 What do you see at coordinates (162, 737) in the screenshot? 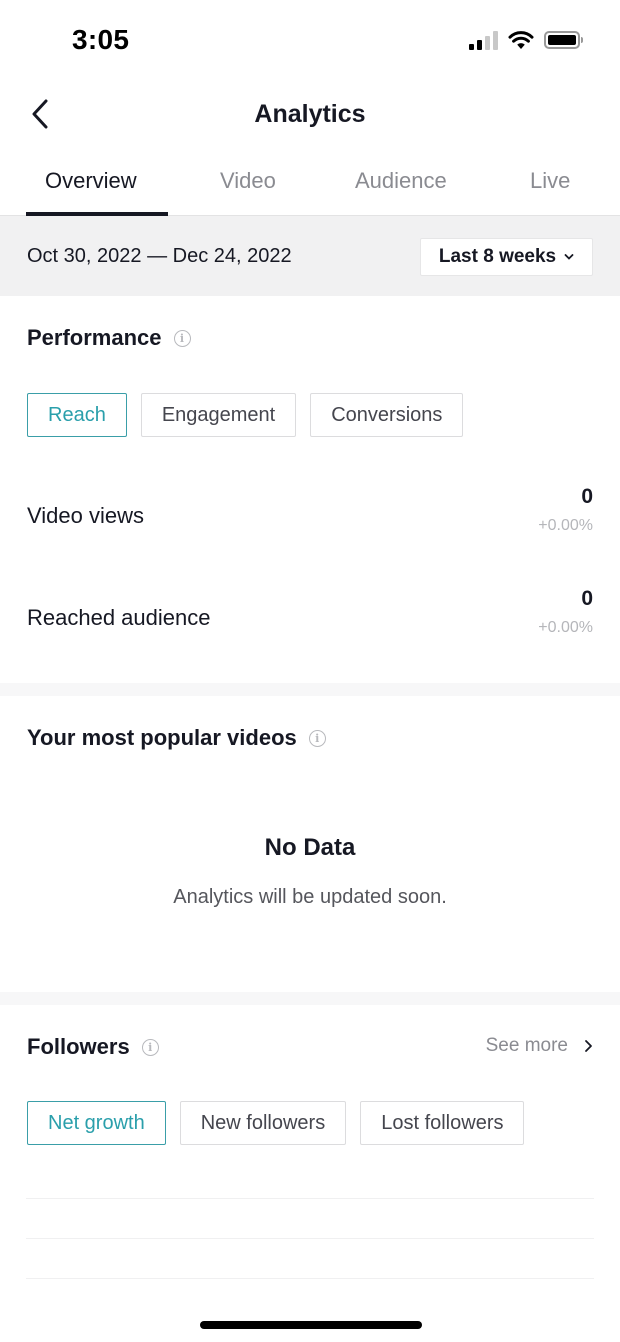
I see `popular-videos-title: Your most popular videos` at bounding box center [162, 737].